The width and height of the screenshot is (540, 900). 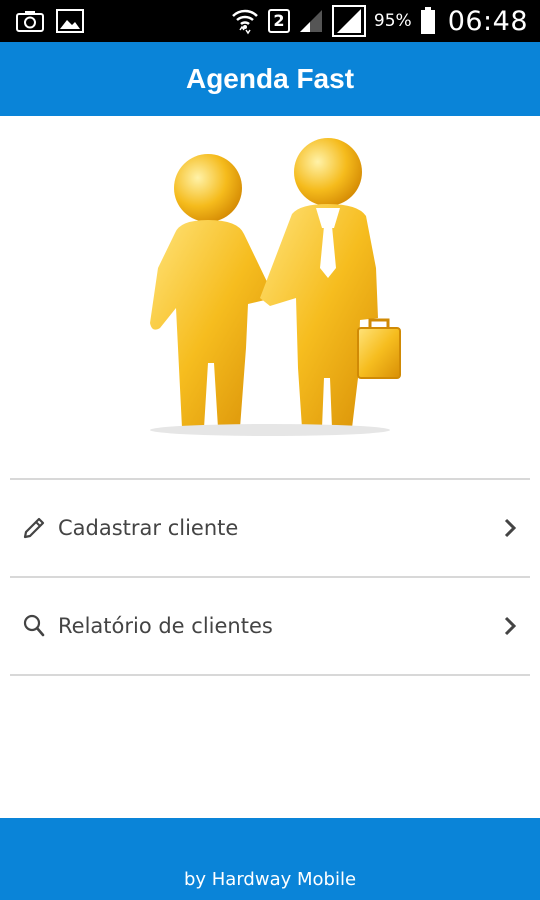 What do you see at coordinates (428, 21) in the screenshot?
I see `battery-icon` at bounding box center [428, 21].